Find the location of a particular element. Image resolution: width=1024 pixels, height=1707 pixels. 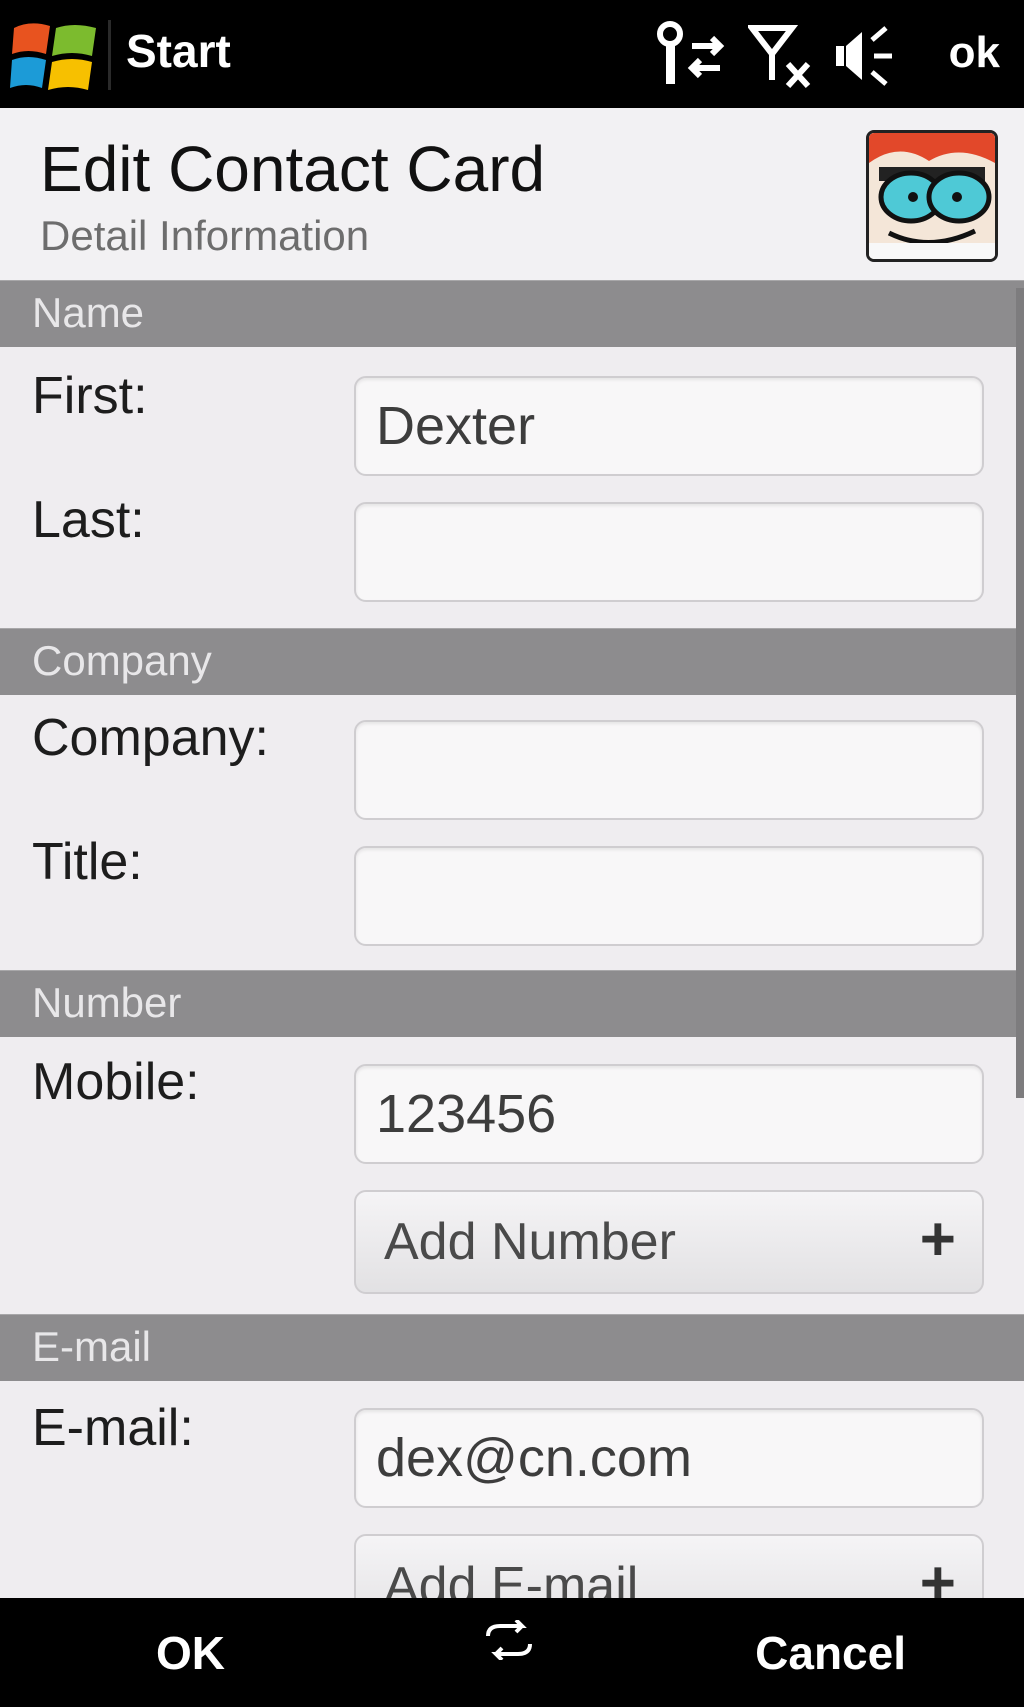

add-email-button: Add E-mail + is located at coordinates (669, 1566).